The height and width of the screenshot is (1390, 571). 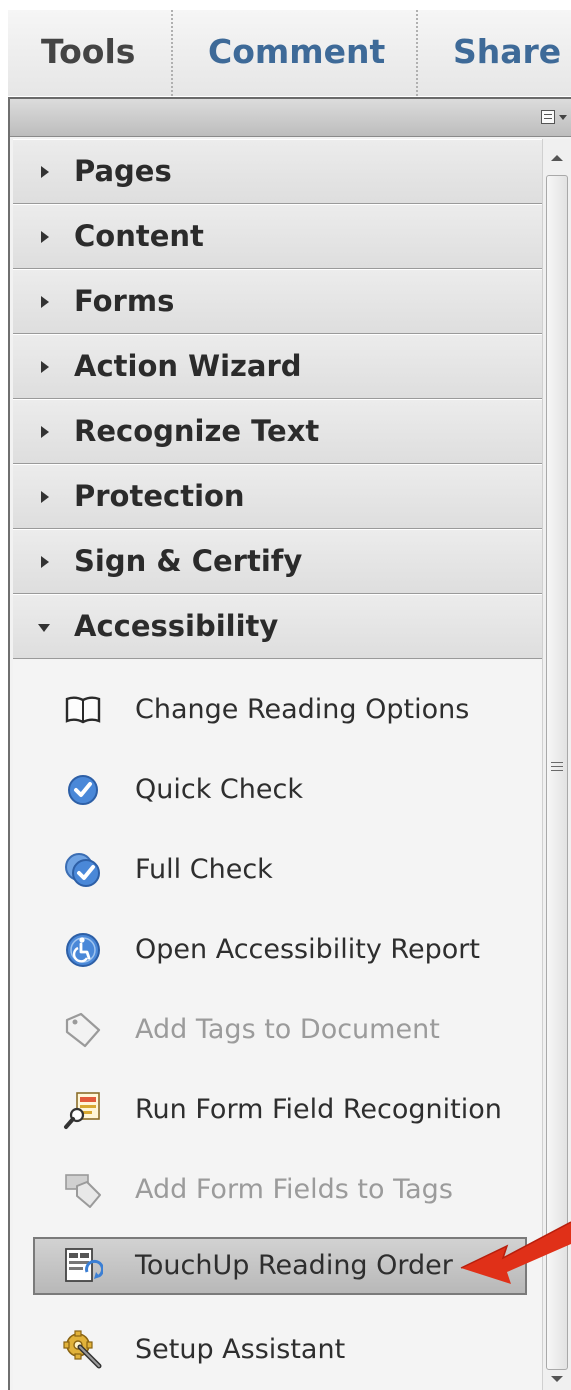 What do you see at coordinates (83, 710) in the screenshot?
I see `book-icon` at bounding box center [83, 710].